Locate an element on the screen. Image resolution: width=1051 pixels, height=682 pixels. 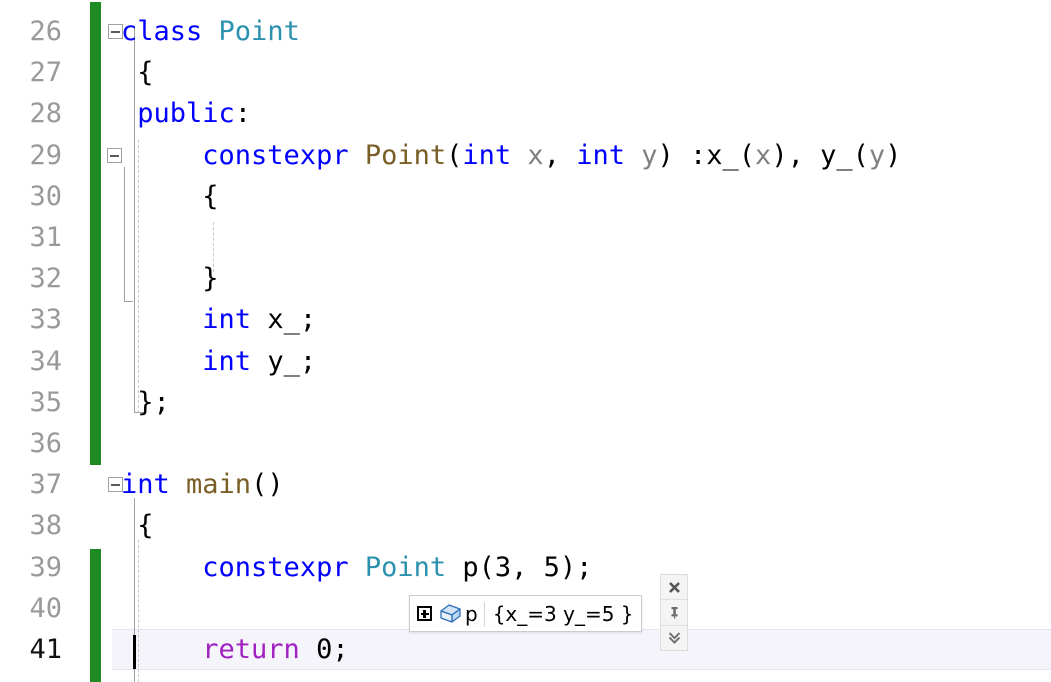
datatip-close-button is located at coordinates (674, 588).